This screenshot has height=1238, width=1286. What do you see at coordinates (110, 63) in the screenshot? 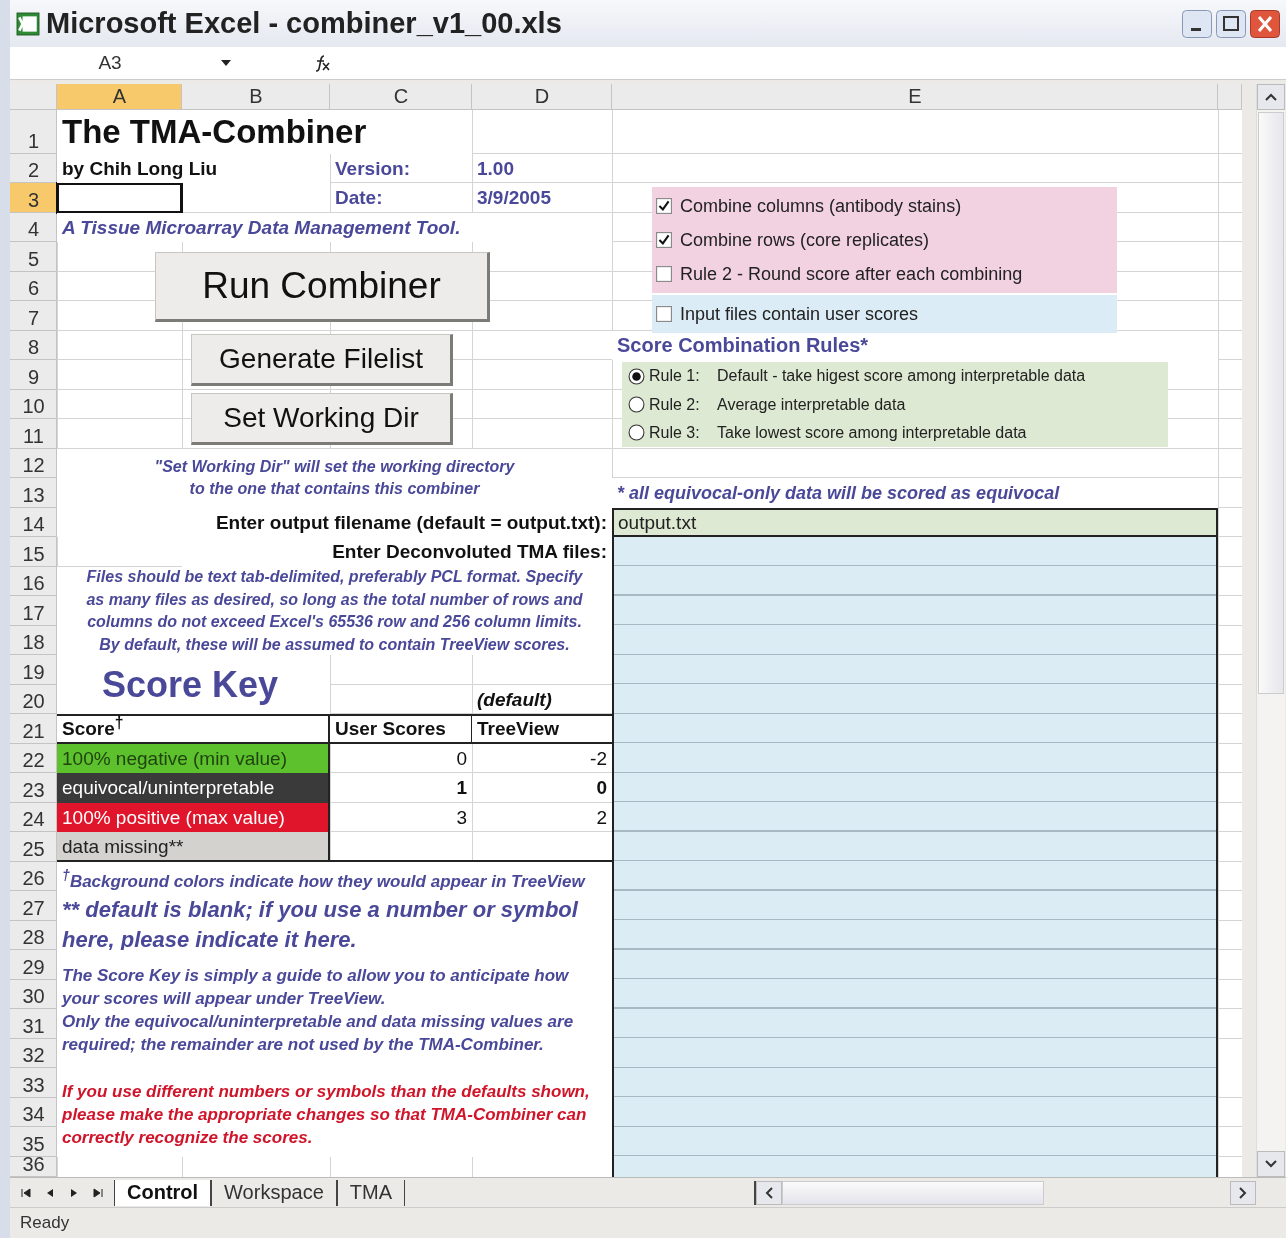
I see `name-box: A3` at bounding box center [110, 63].